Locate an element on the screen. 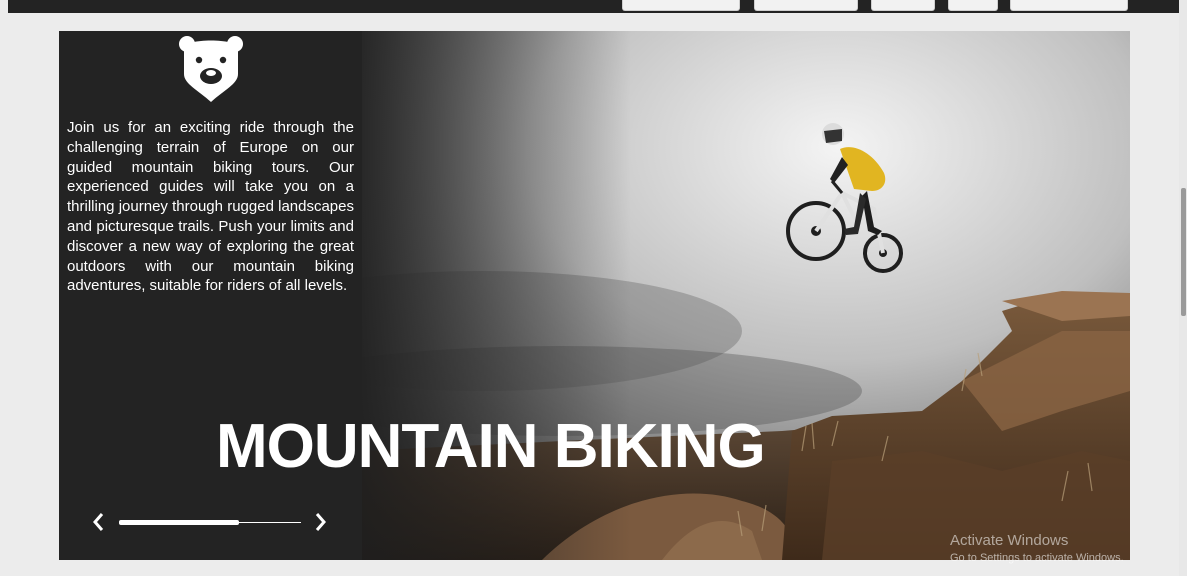 This screenshot has height=576, width=1187. watermark-title: Activate Windows is located at coordinates (1009, 540).